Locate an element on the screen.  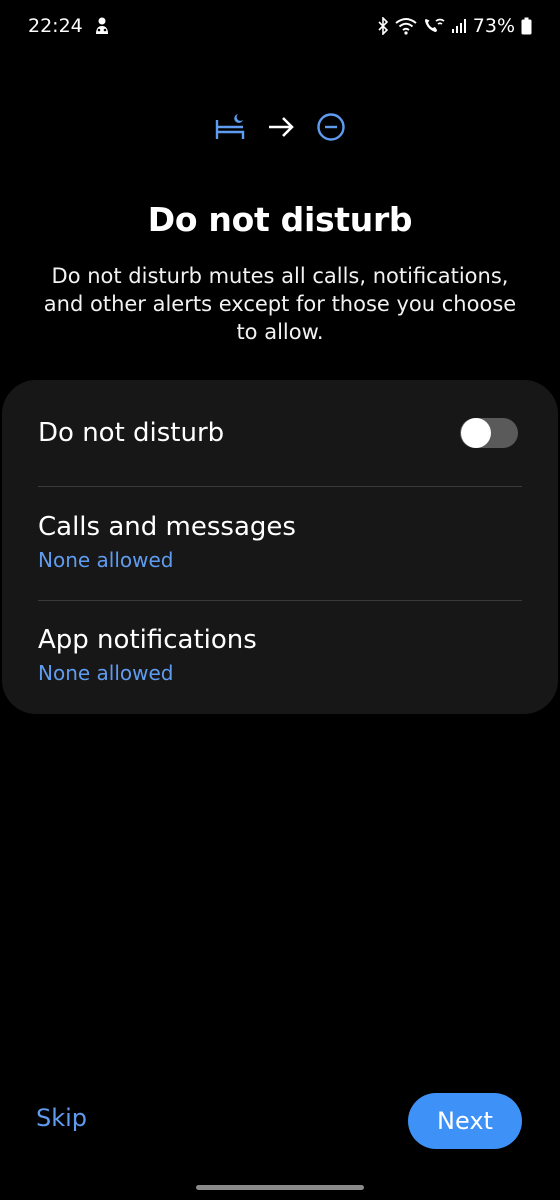
wifi-calling-icon is located at coordinates (434, 26).